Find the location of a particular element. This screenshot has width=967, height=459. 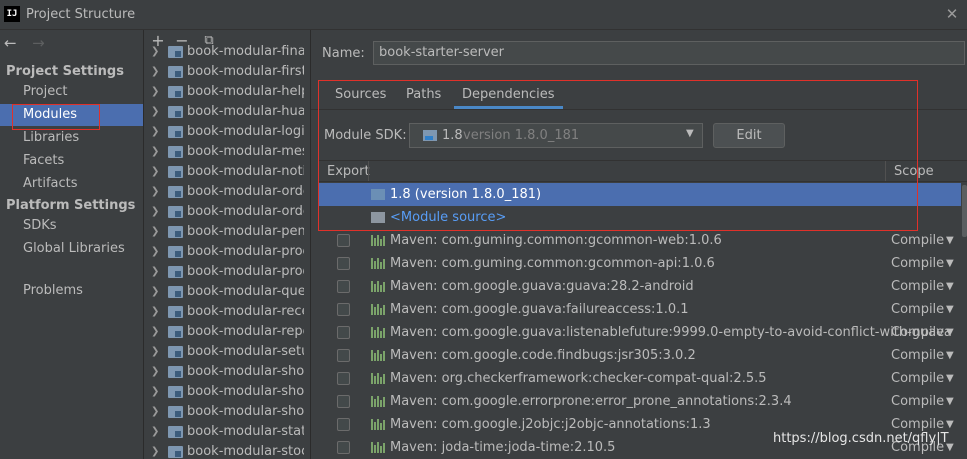

module-item: ❯ book-modular-stock is located at coordinates (227, 450).